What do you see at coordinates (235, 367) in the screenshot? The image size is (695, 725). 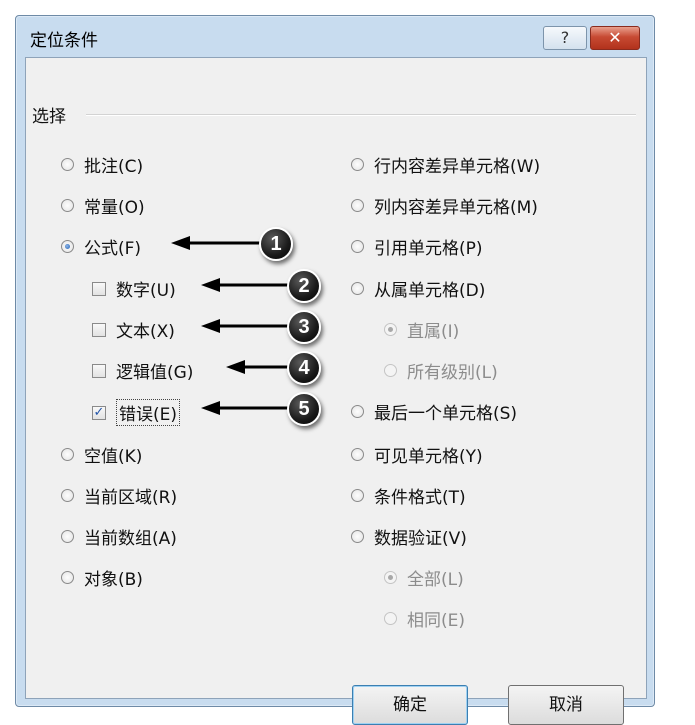 I see `arrow-4-head` at bounding box center [235, 367].